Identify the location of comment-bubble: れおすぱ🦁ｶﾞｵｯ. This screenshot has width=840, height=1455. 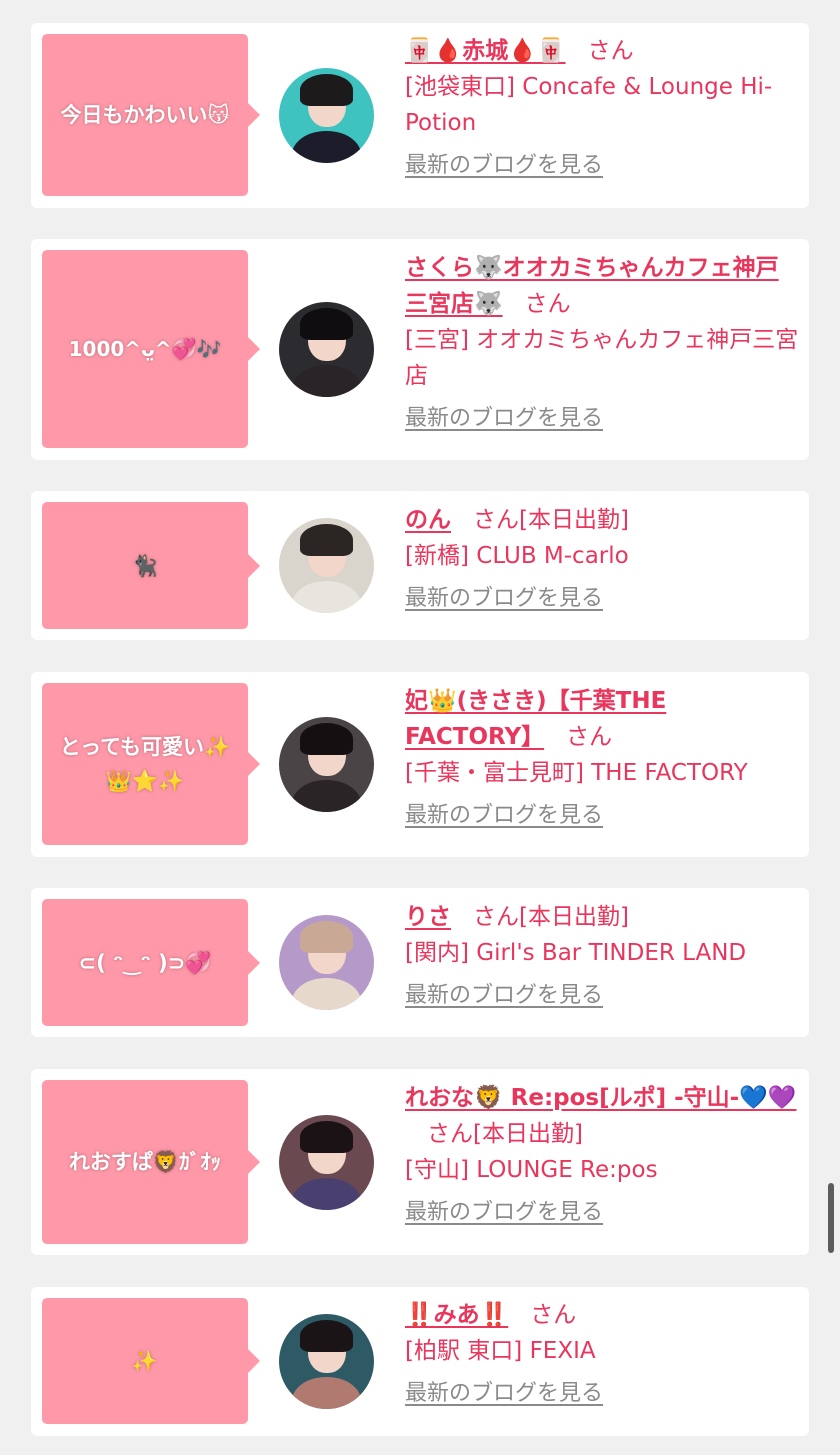
(151, 1162).